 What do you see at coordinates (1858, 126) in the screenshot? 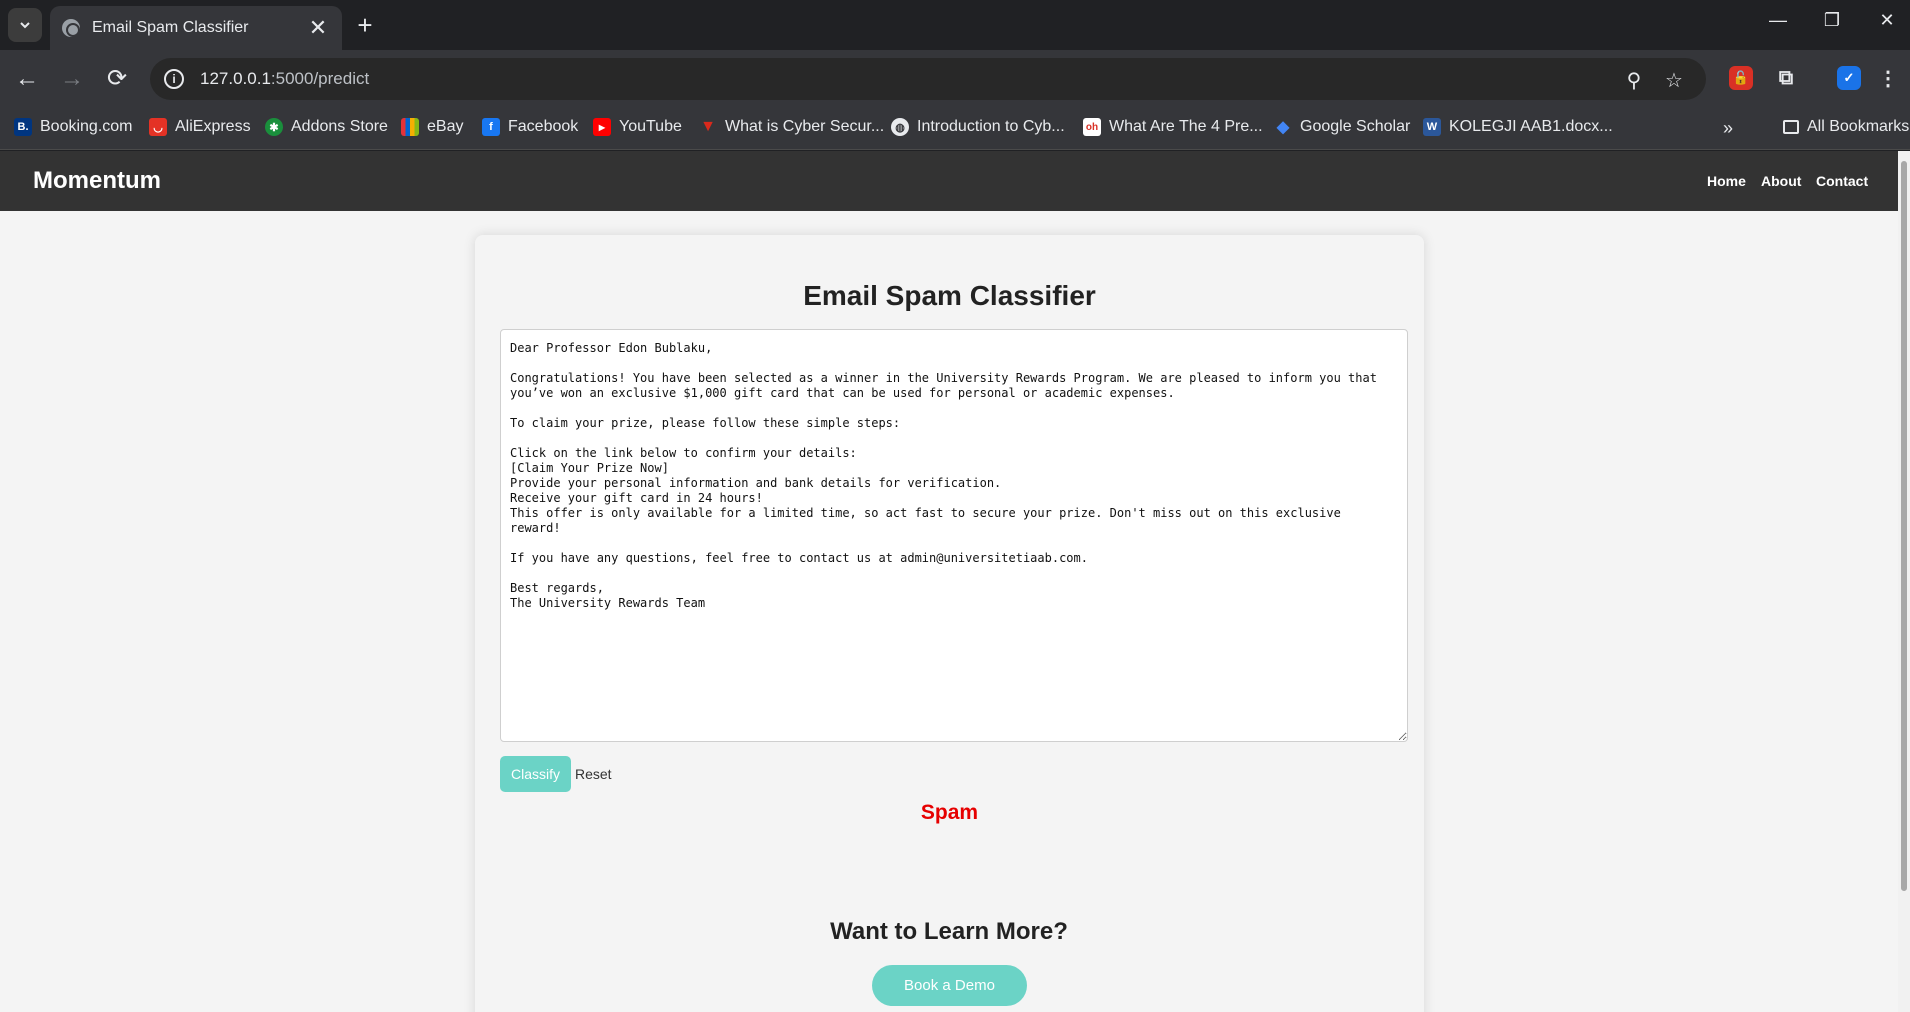
I see `all-bookmarks-label: All Bookmarks` at bounding box center [1858, 126].